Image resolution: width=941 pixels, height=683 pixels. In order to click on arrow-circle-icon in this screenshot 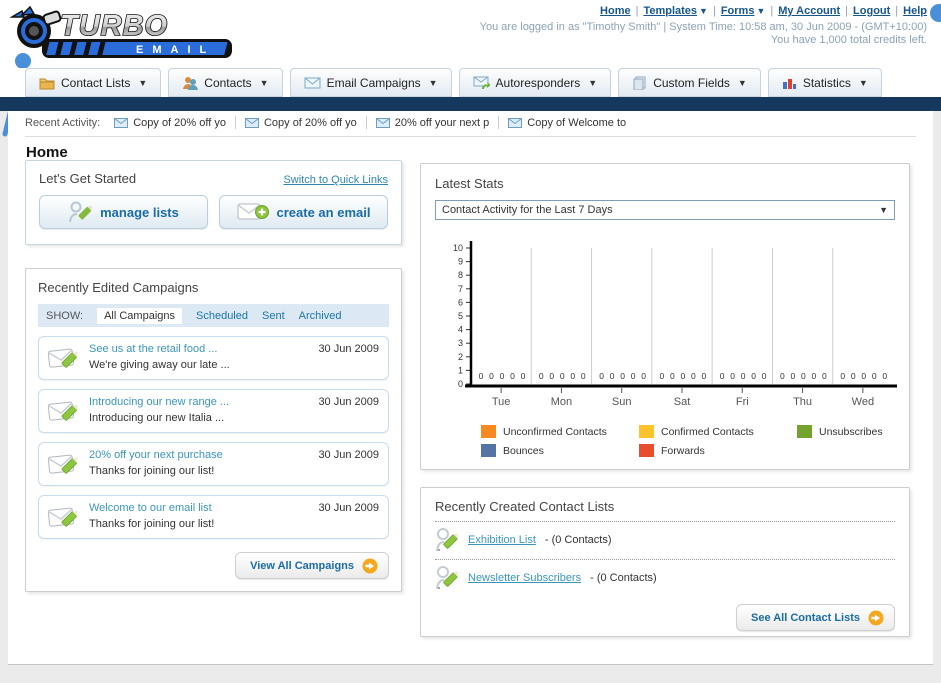, I will do `click(876, 618)`.